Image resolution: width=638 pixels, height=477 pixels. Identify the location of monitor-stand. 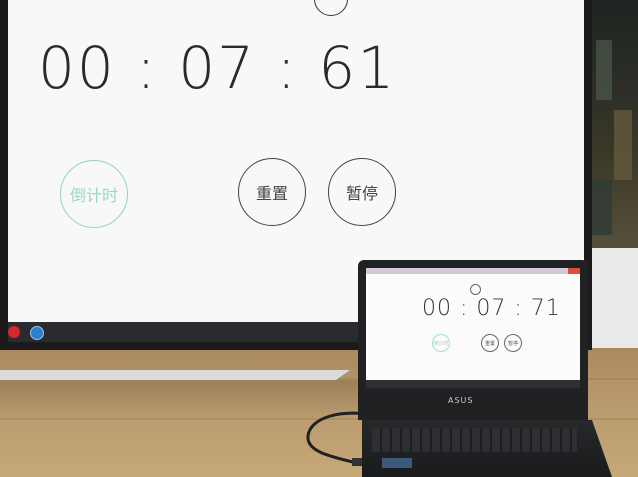
(175, 375).